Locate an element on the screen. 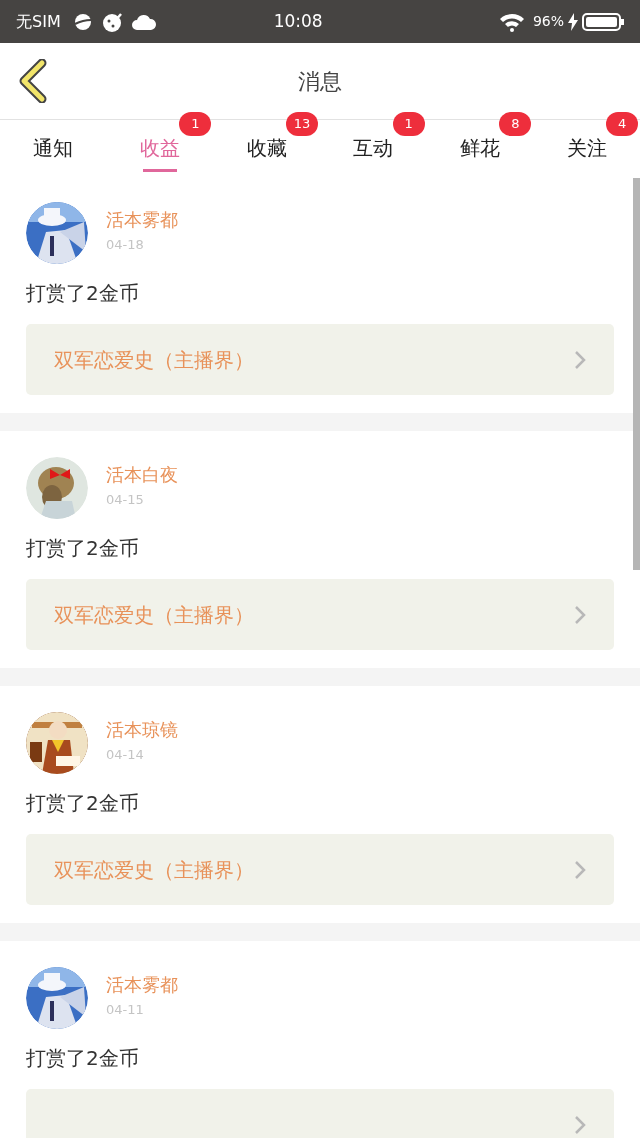 The image size is (640, 1138). back-icon is located at coordinates (33, 81).